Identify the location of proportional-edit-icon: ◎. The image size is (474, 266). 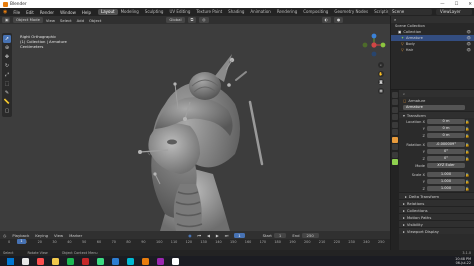
(204, 20).